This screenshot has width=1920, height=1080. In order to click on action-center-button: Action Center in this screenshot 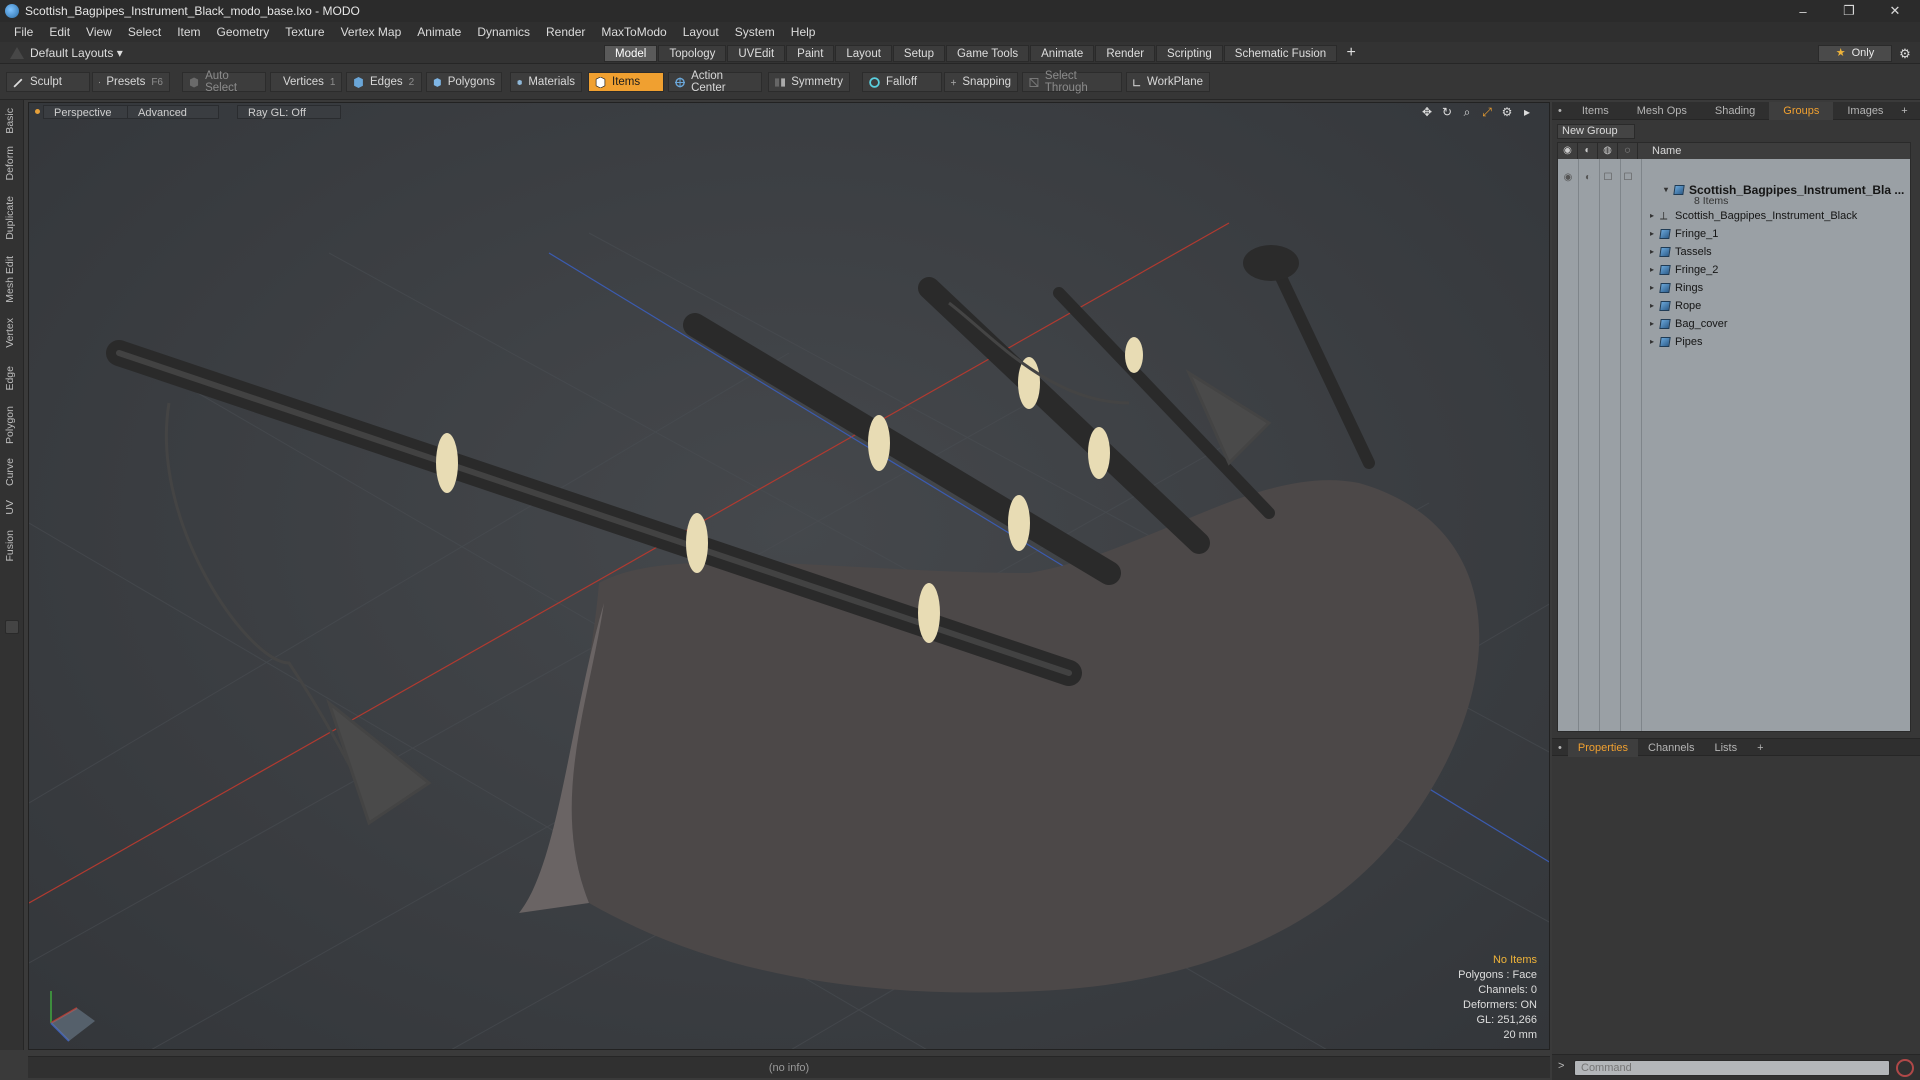, I will do `click(715, 82)`.